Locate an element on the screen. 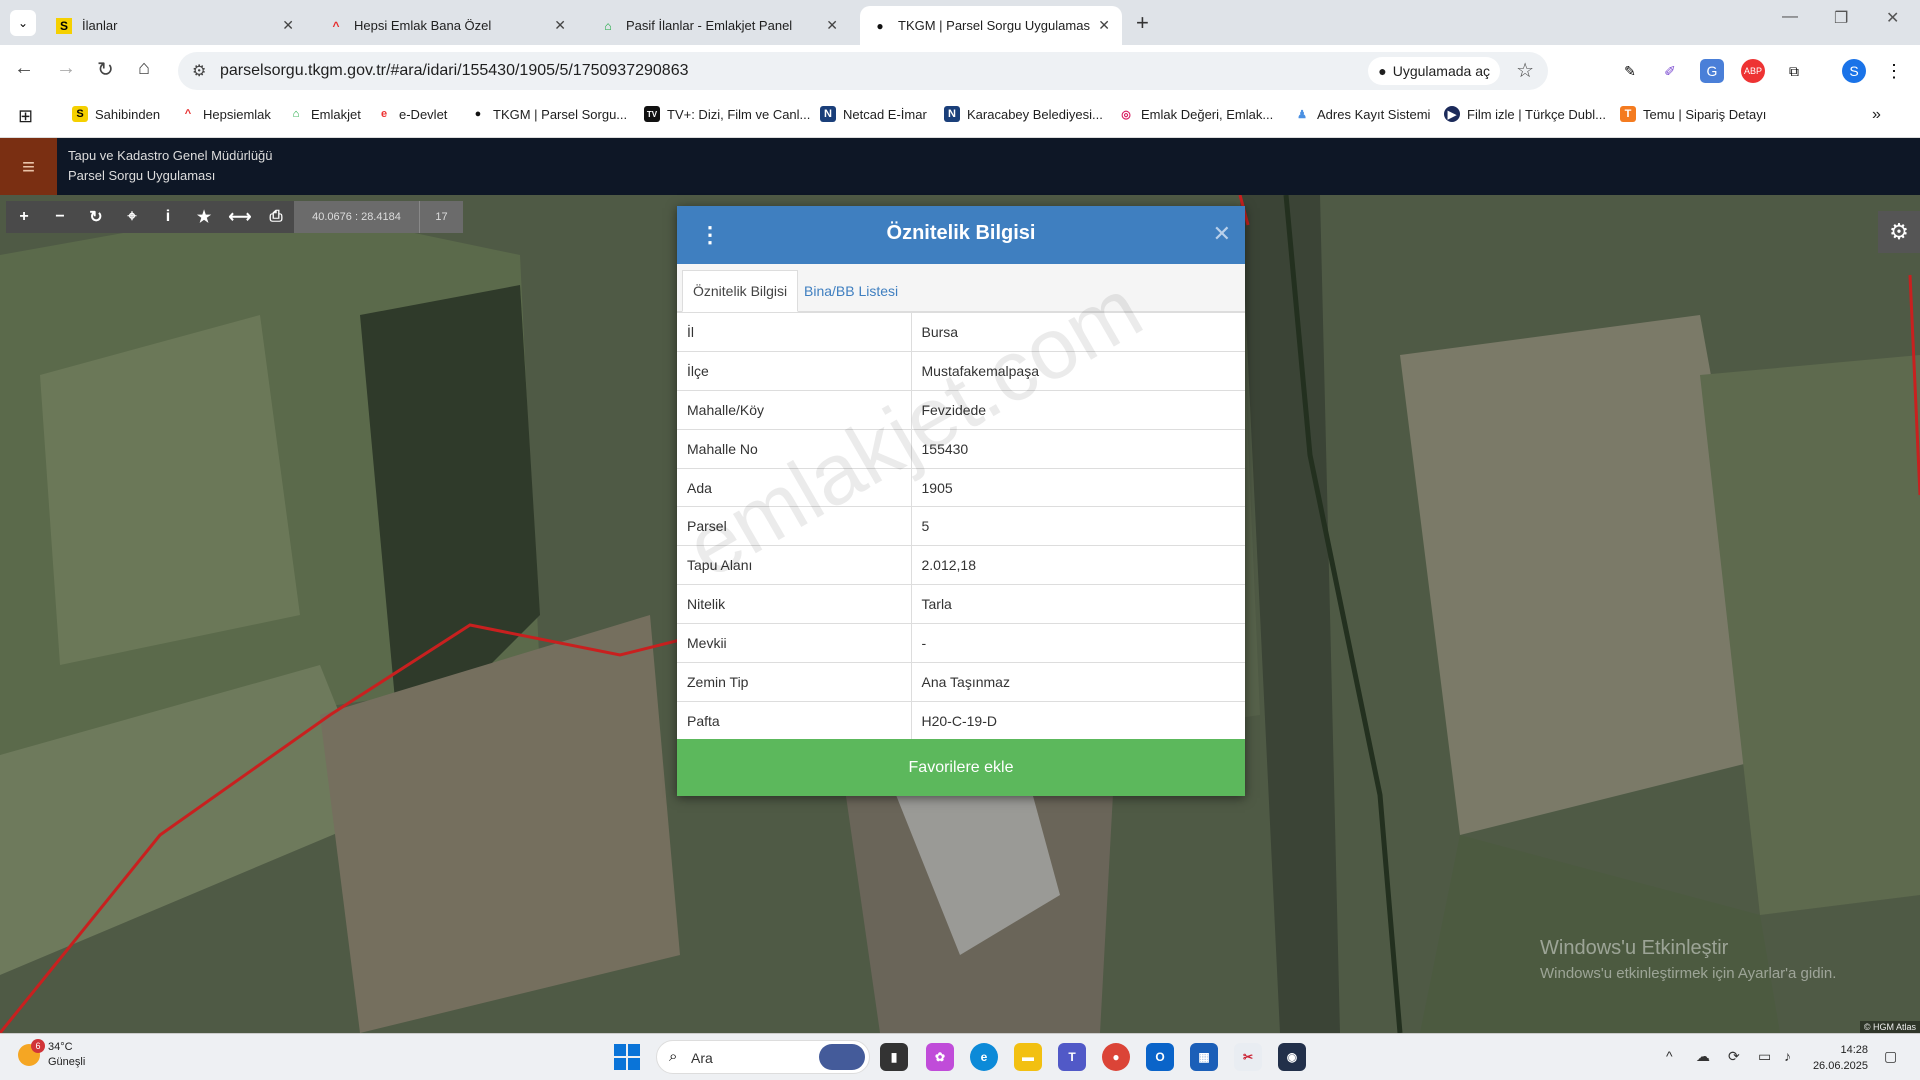 The width and height of the screenshot is (1920, 1080). add-favorite-button: Favorilere ekle is located at coordinates (961, 767).